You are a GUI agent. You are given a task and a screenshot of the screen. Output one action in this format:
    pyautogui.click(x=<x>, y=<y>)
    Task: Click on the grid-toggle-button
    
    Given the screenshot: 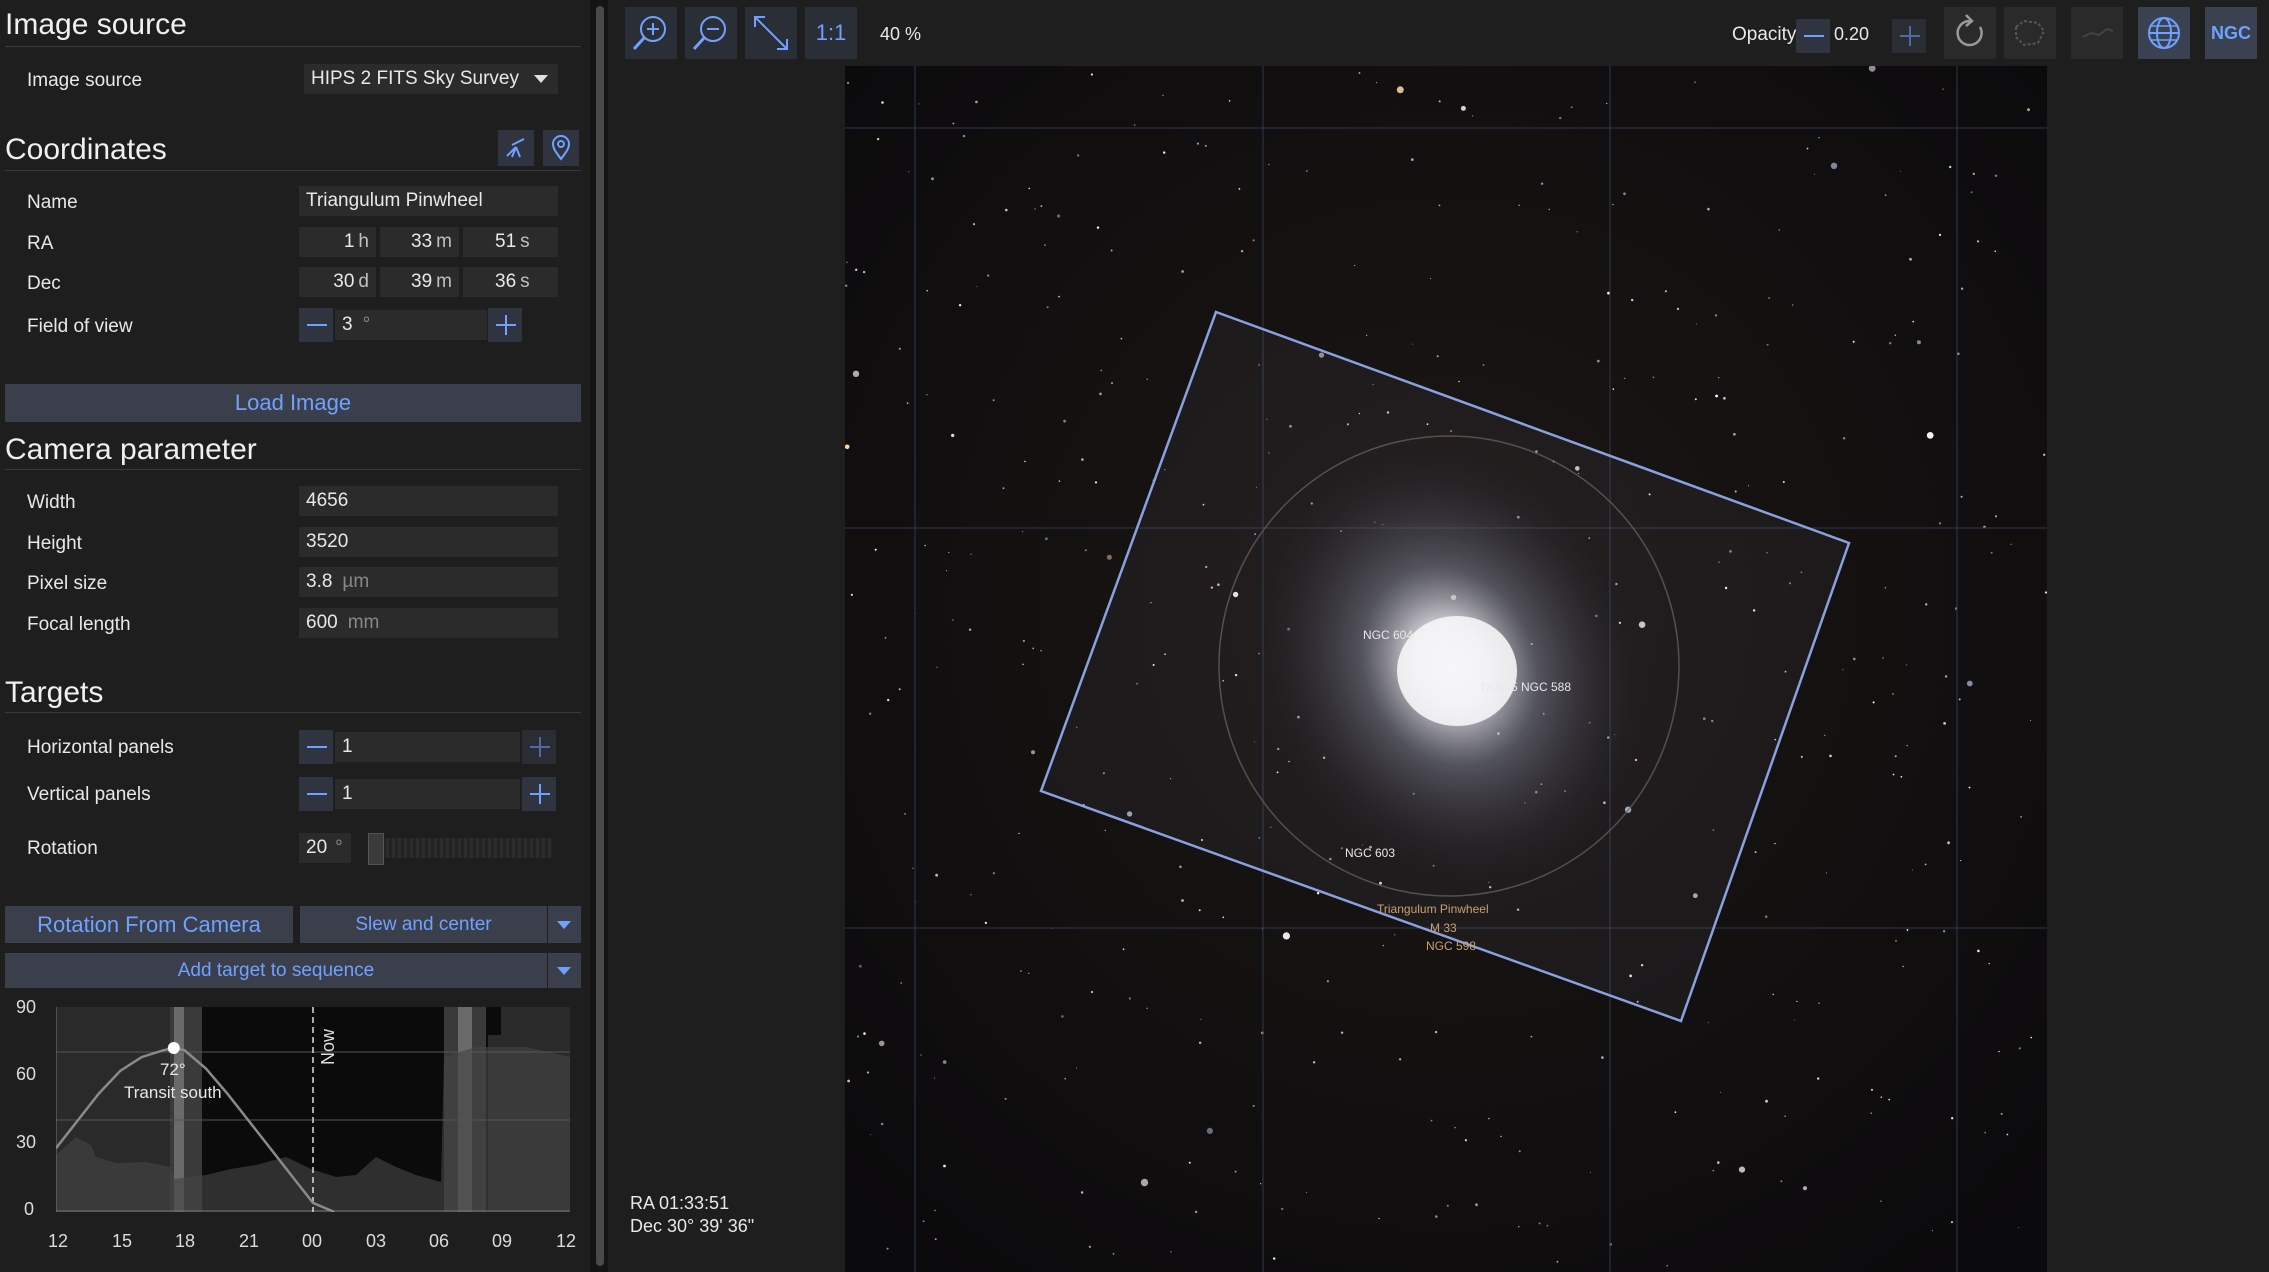 What is the action you would take?
    pyautogui.click(x=2164, y=33)
    